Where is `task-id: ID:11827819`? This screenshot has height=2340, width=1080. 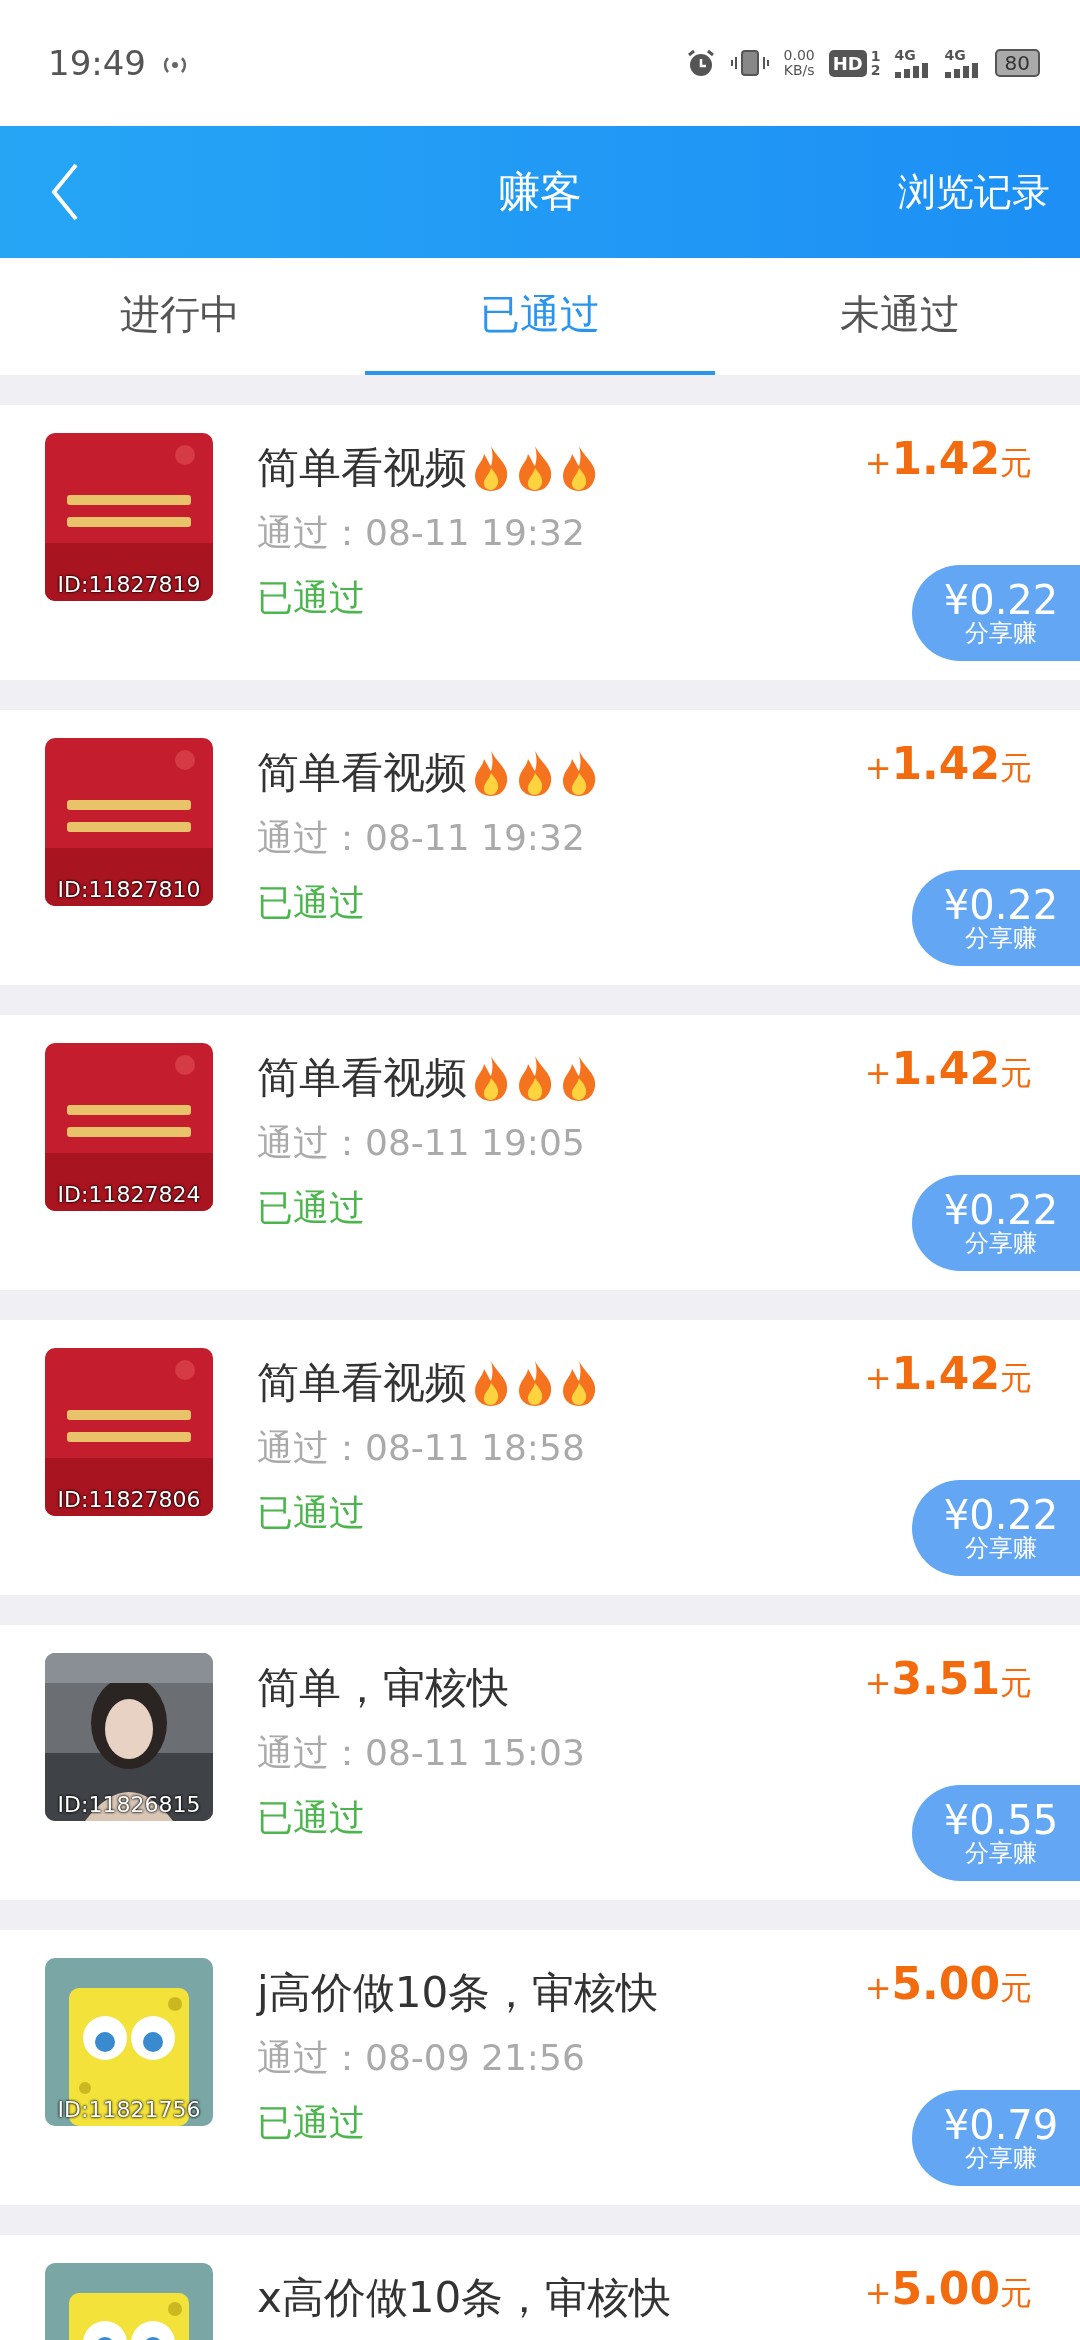
task-id: ID:11827819 is located at coordinates (129, 584).